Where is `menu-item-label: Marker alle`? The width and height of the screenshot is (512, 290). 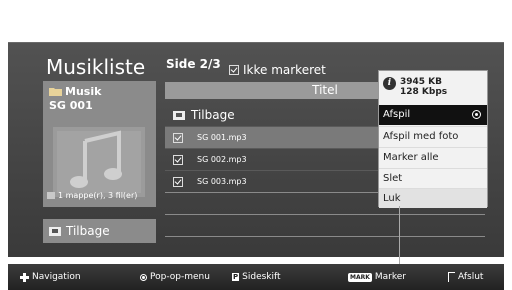 menu-item-label: Marker alle is located at coordinates (411, 157).